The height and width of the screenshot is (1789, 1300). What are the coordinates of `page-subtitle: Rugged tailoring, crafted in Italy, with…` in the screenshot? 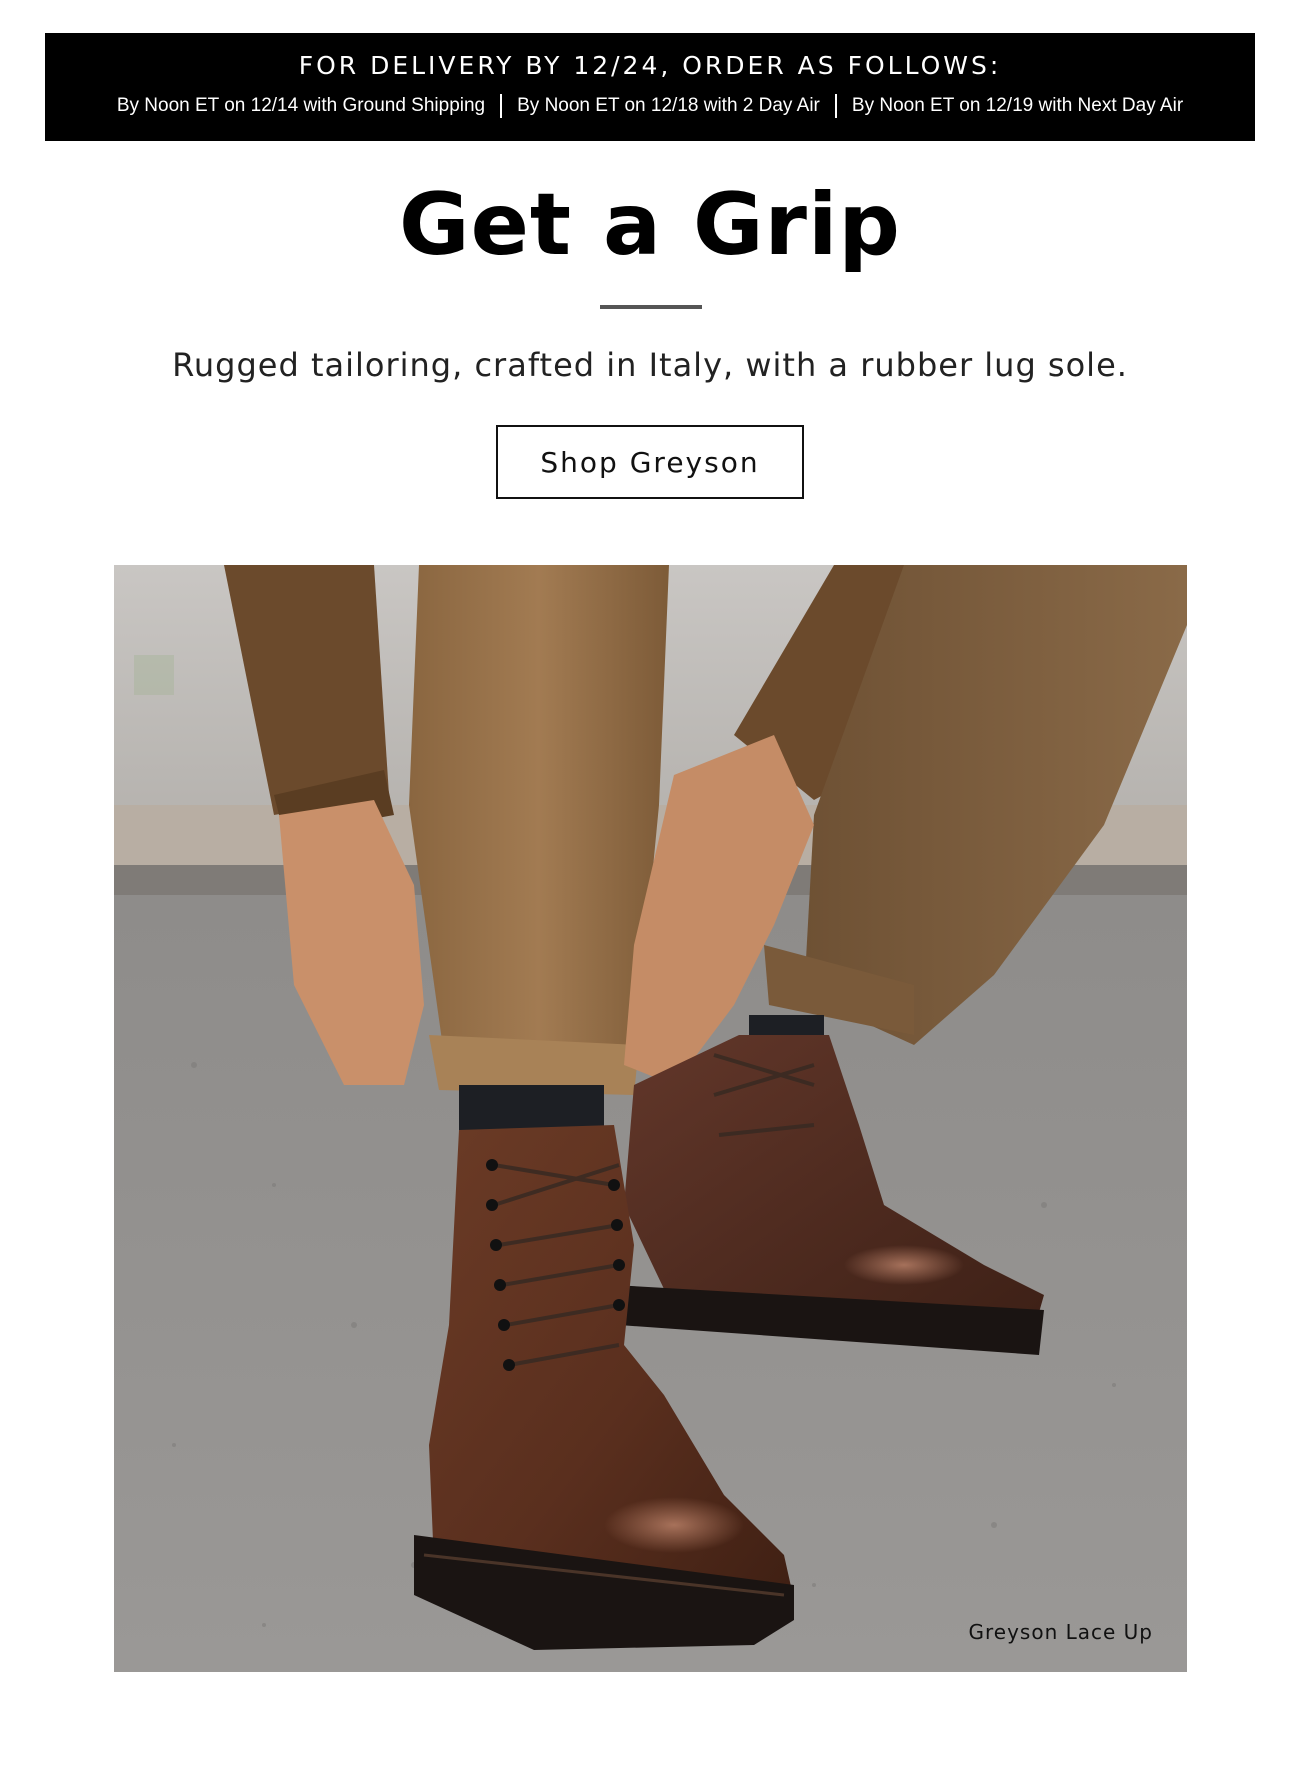 It's located at (650, 365).